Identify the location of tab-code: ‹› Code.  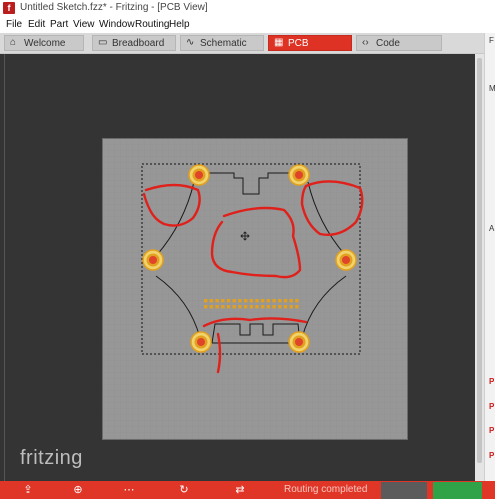
(399, 43).